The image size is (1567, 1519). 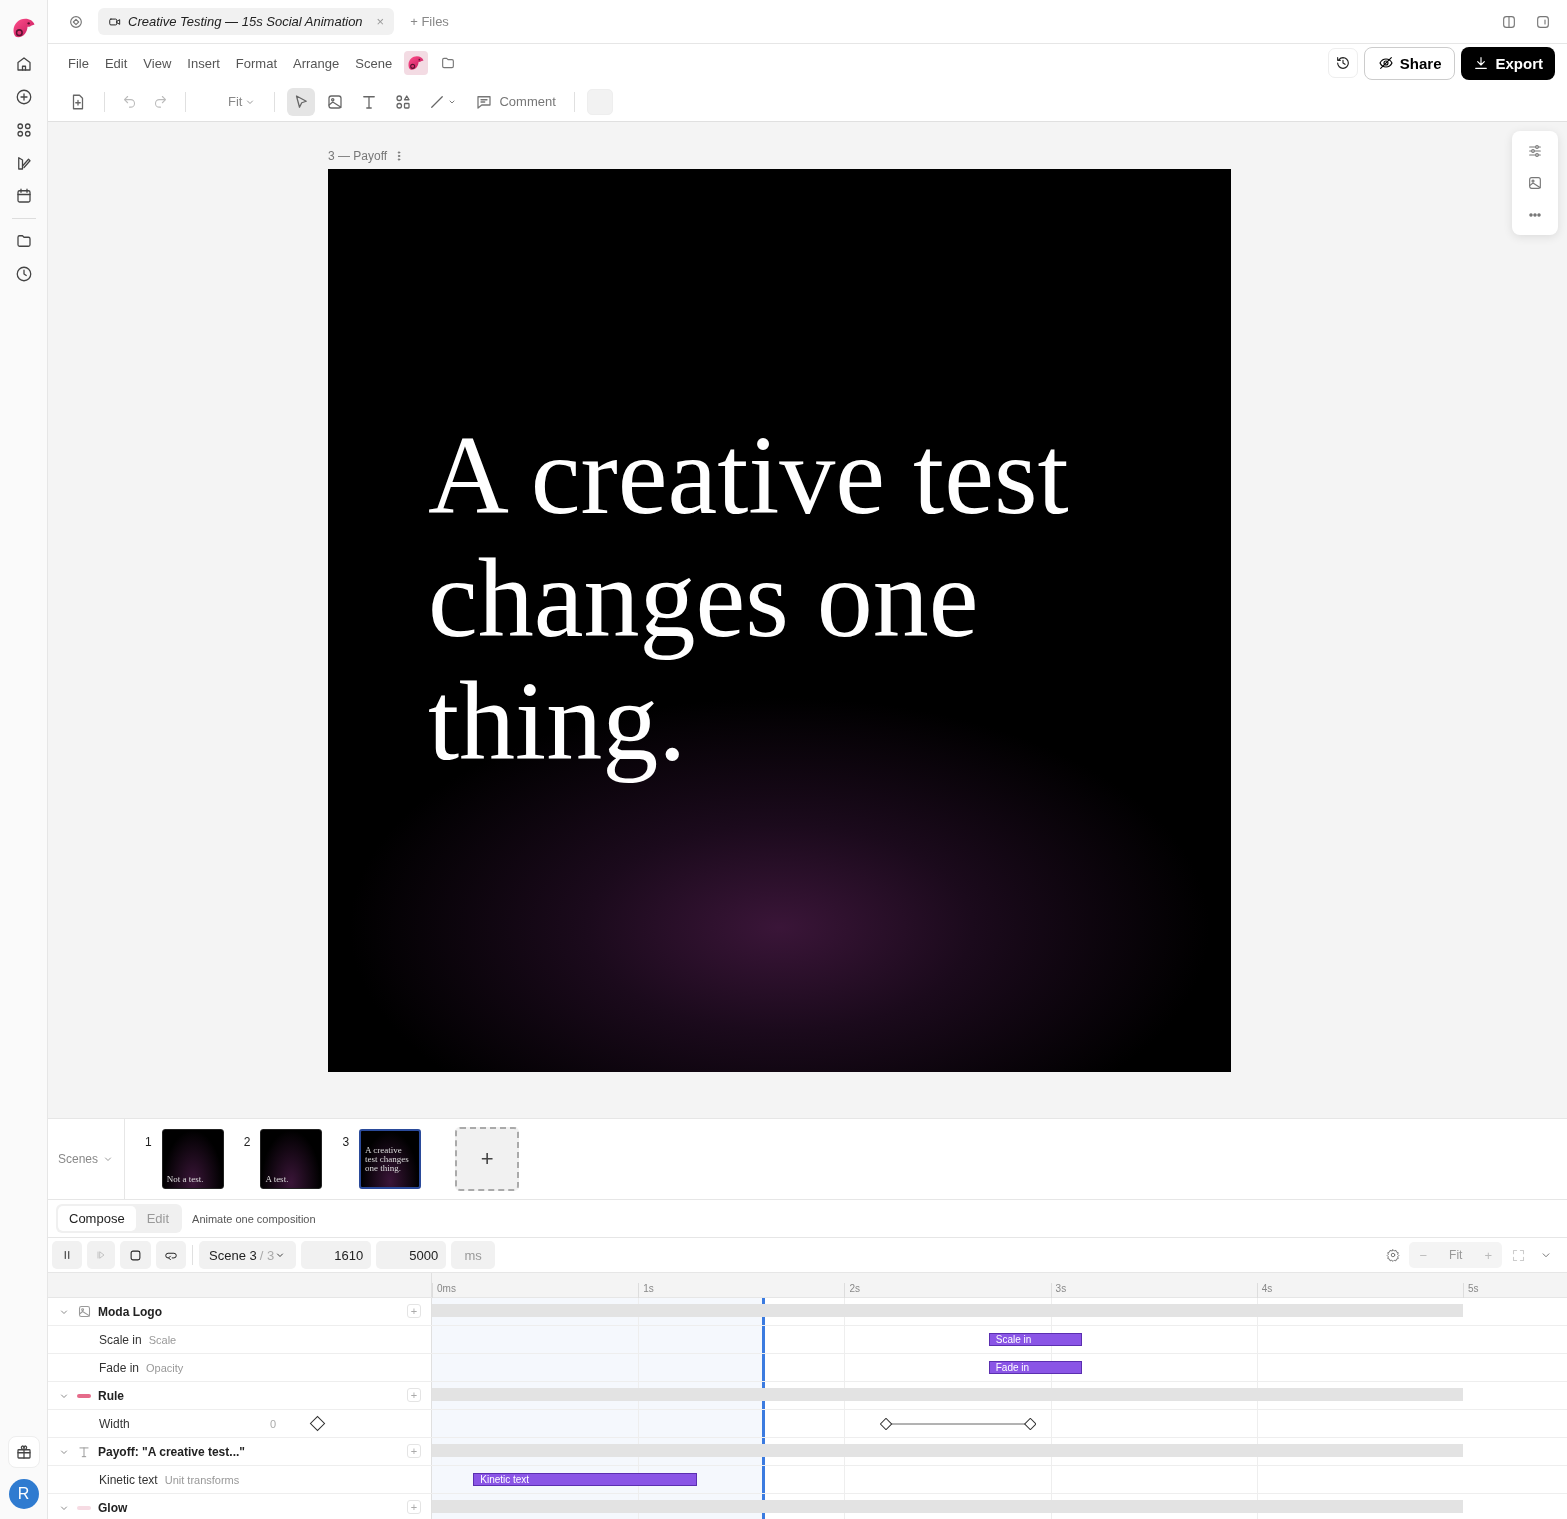 What do you see at coordinates (114, 1423) in the screenshot?
I see `track-name: Width` at bounding box center [114, 1423].